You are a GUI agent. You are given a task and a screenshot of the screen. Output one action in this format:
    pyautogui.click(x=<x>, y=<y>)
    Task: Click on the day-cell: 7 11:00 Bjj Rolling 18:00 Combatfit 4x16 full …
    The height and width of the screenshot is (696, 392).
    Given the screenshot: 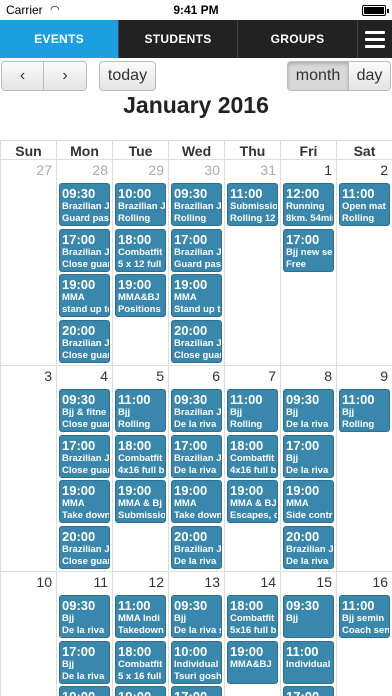 What is the action you would take?
    pyautogui.click(x=252, y=468)
    